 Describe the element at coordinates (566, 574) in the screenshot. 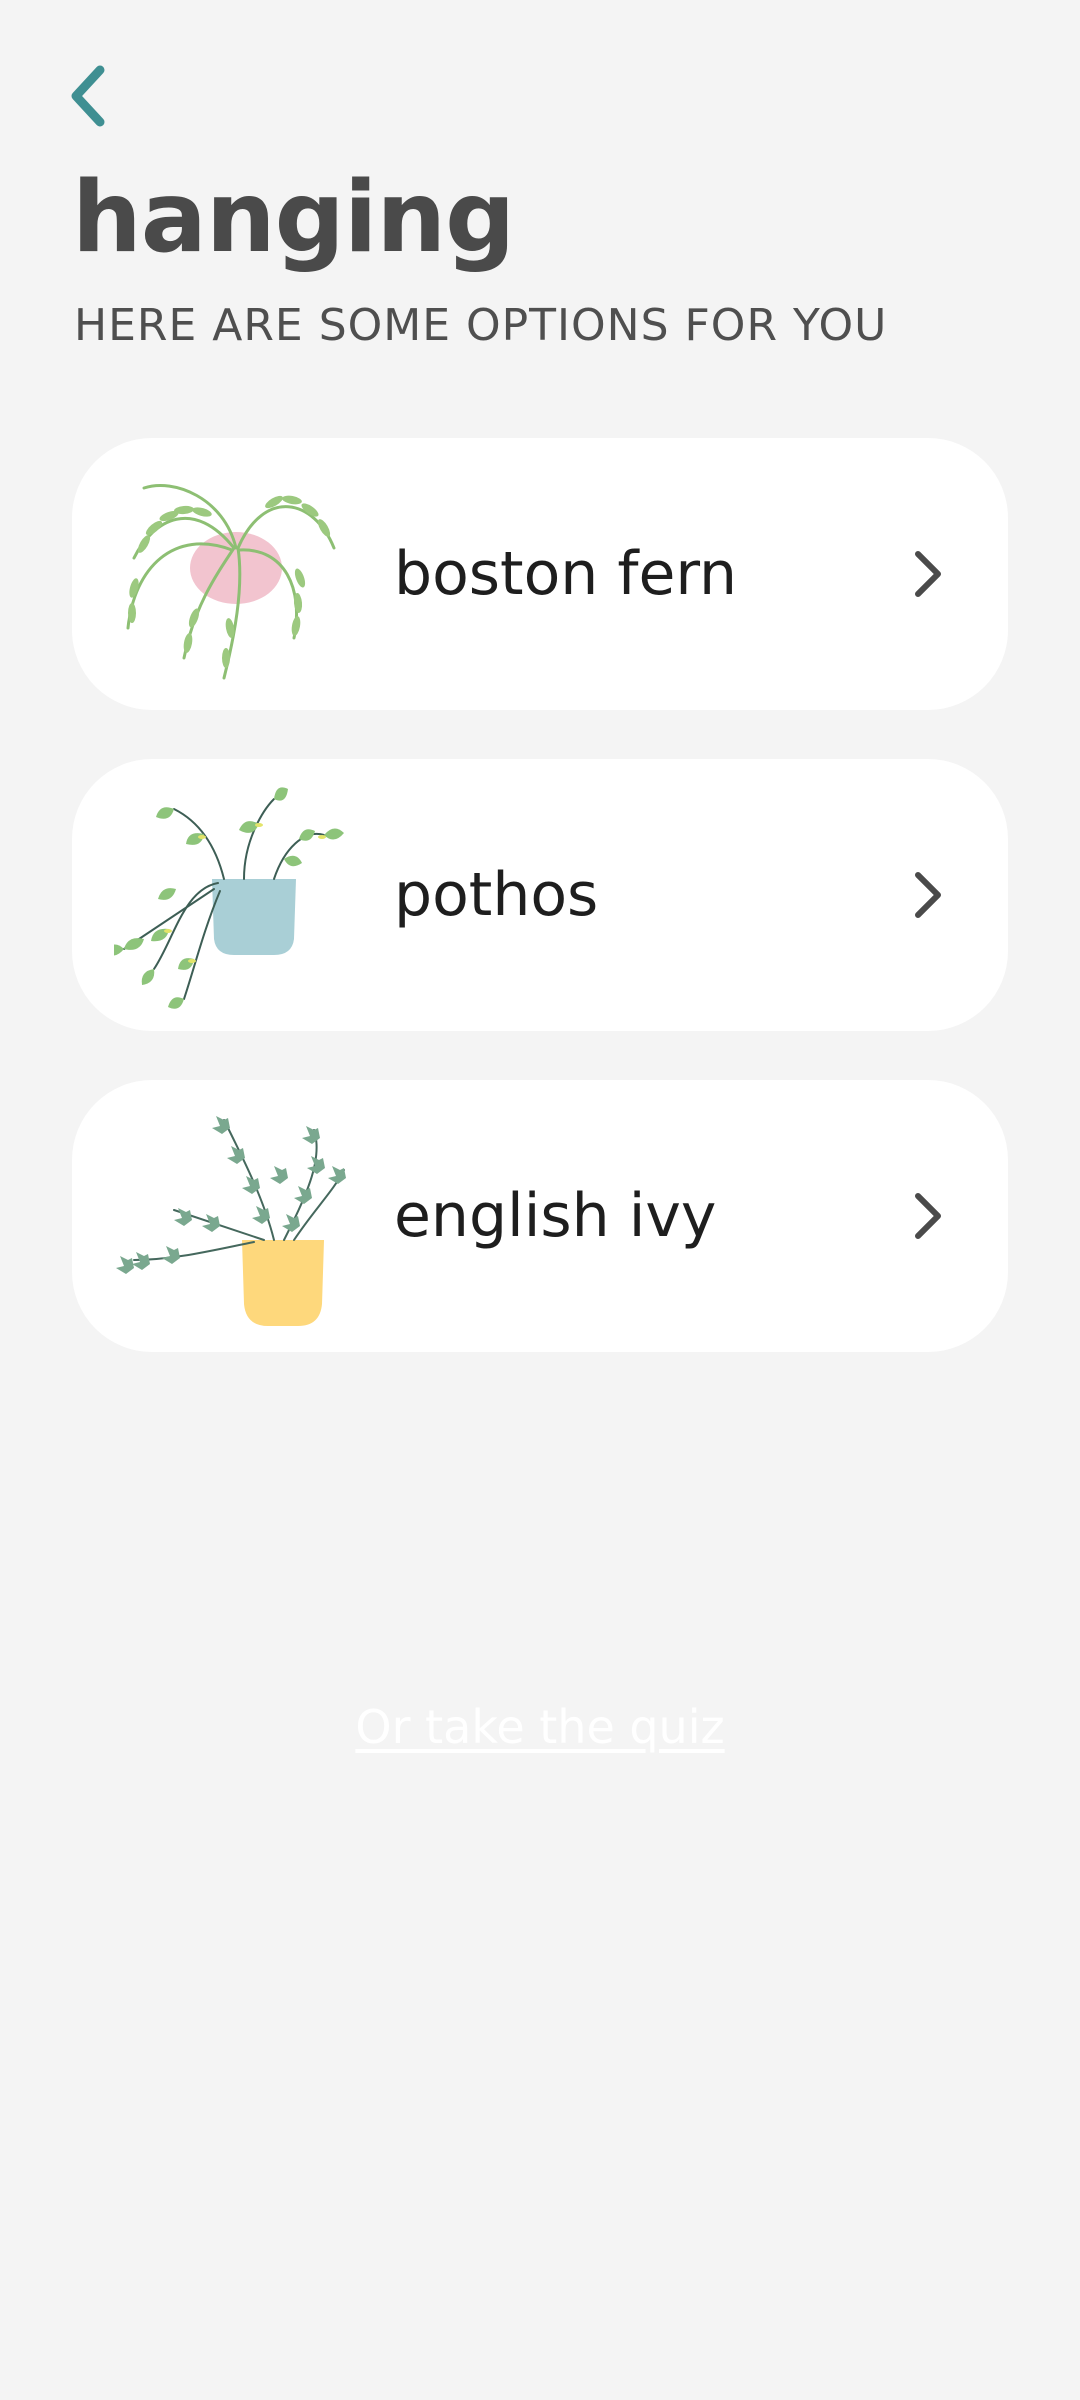

I see `option-label: boston fern` at that location.